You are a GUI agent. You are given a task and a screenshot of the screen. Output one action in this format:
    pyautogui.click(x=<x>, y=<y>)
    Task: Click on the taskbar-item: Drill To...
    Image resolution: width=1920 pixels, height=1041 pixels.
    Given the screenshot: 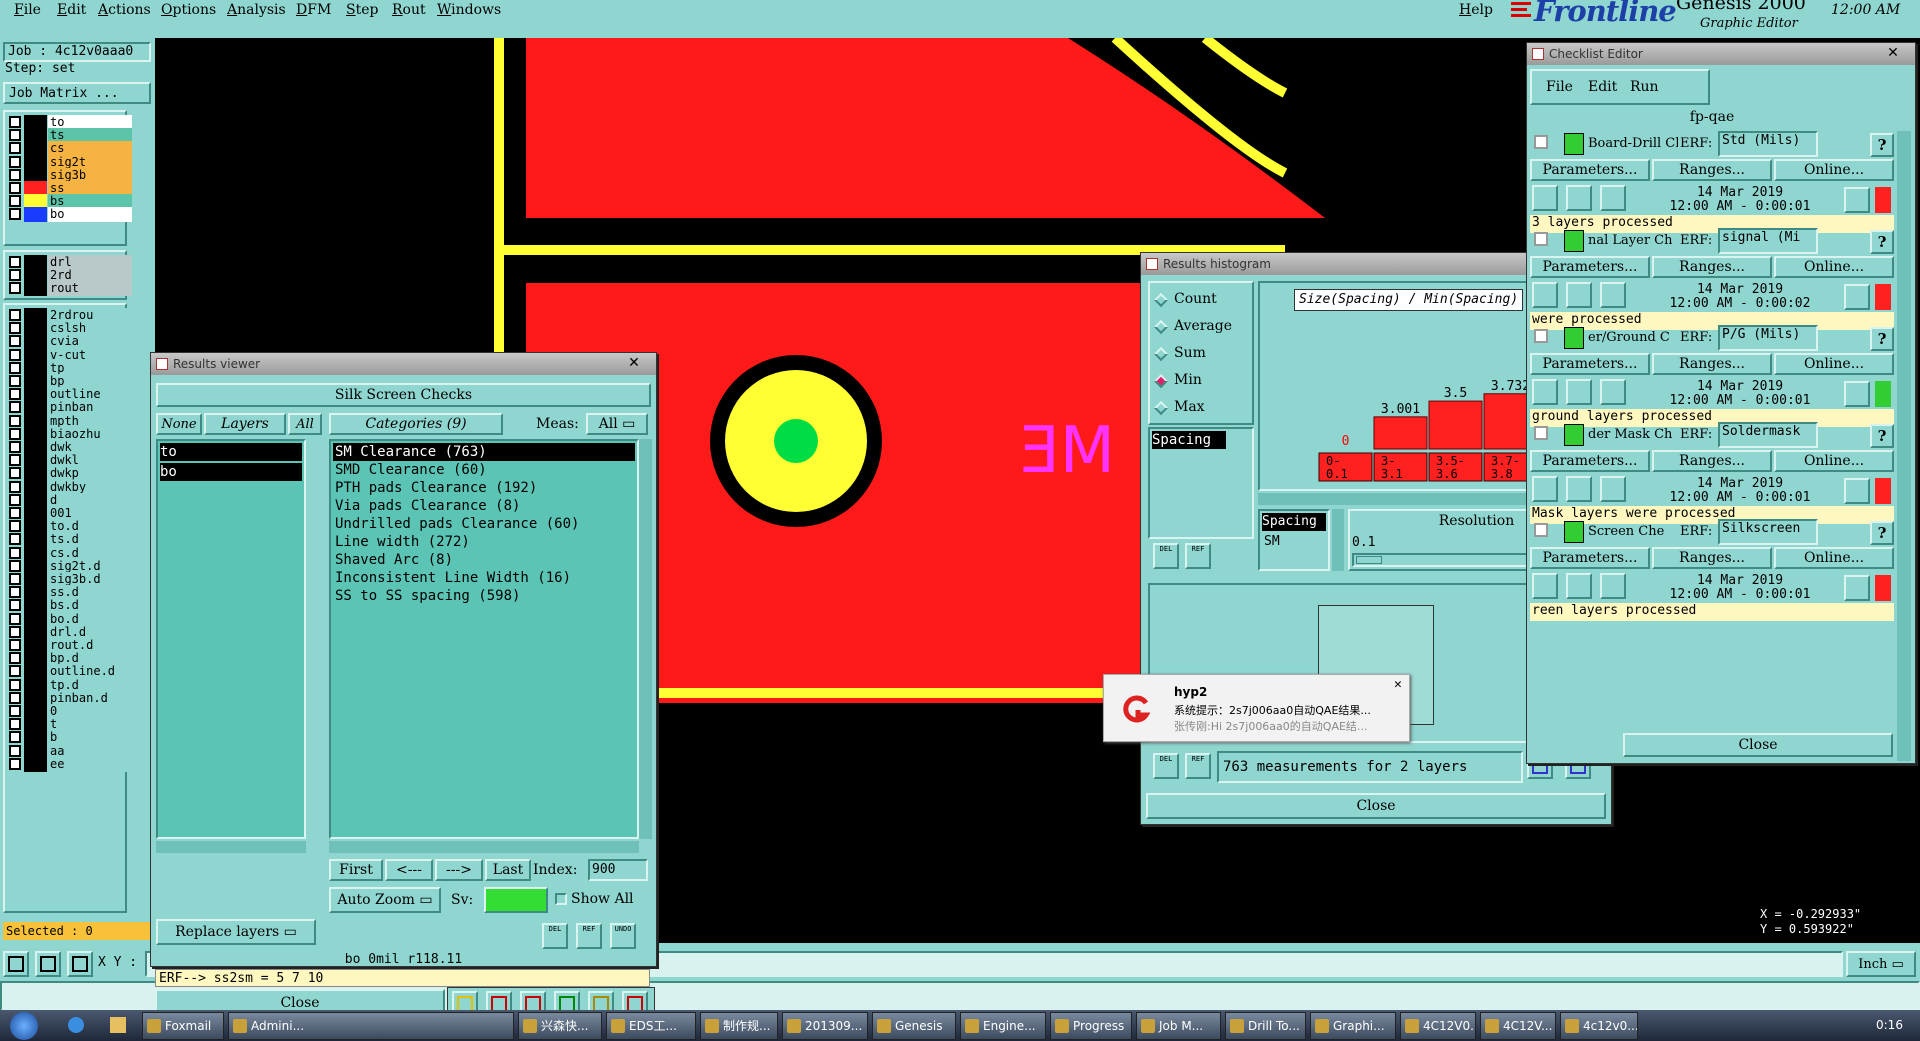 What is the action you would take?
    pyautogui.click(x=1265, y=1026)
    